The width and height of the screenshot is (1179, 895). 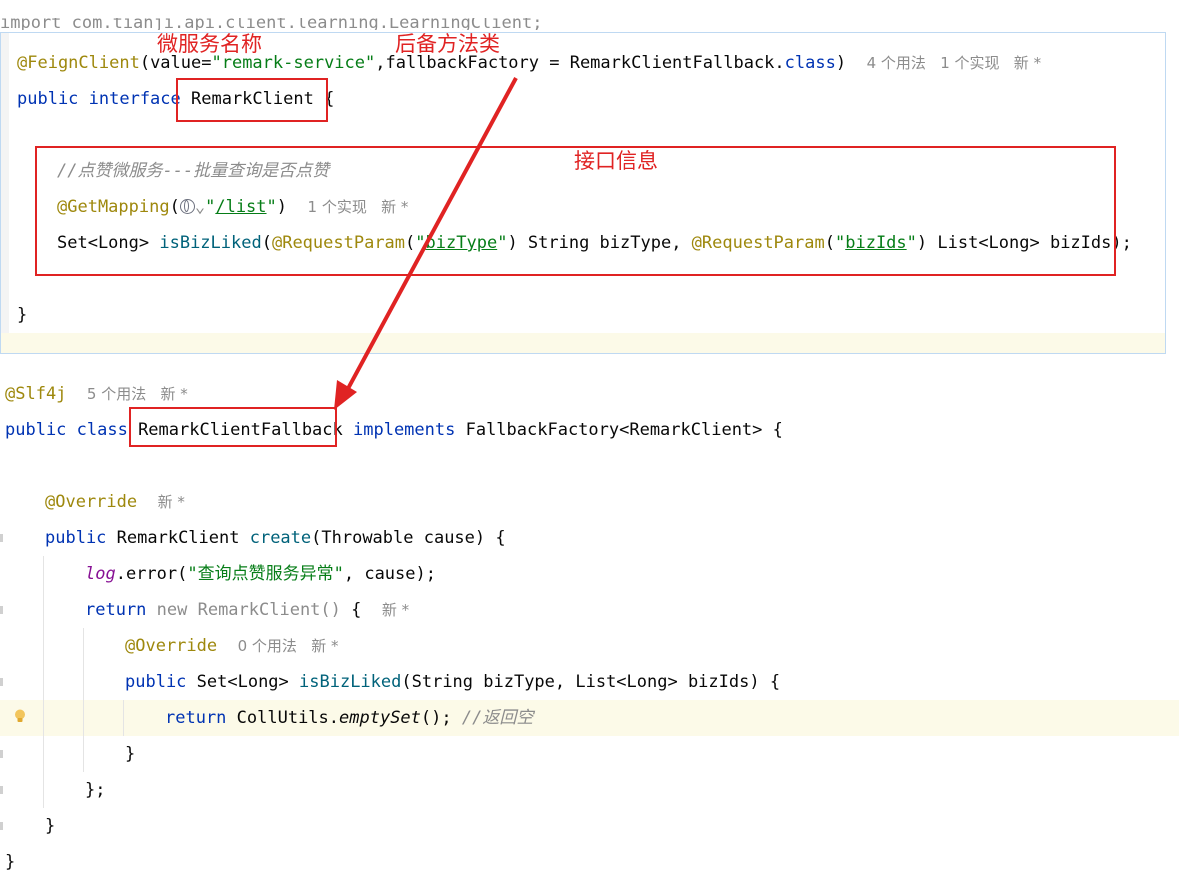 What do you see at coordinates (426, 243) in the screenshot?
I see `red-arrow` at bounding box center [426, 243].